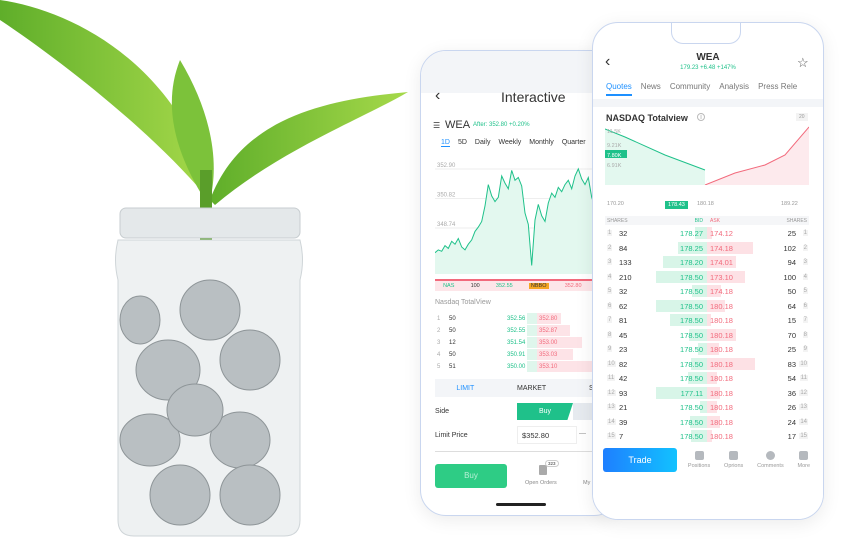 This screenshot has height=541, width=852. What do you see at coordinates (465, 388) in the screenshot?
I see `order-type-tab: LIMIT` at bounding box center [465, 388].